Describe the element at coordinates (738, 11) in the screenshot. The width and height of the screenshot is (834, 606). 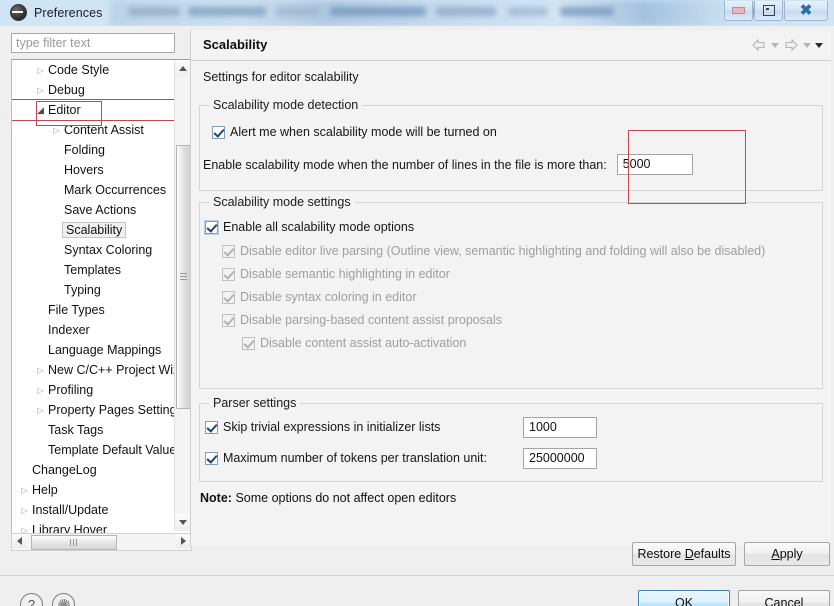
I see `minimize-button` at that location.